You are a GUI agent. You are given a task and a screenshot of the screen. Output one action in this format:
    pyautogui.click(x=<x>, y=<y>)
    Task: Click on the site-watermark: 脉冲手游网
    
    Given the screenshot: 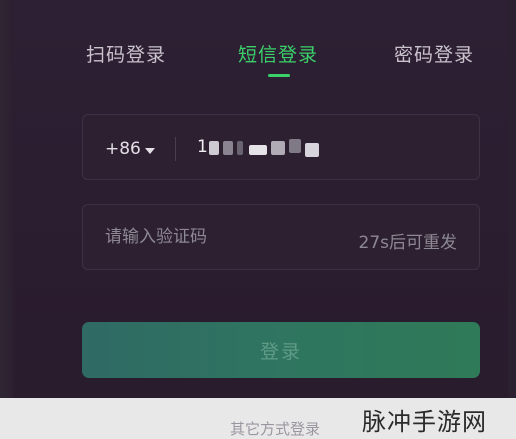 What is the action you would take?
    pyautogui.click(x=424, y=422)
    